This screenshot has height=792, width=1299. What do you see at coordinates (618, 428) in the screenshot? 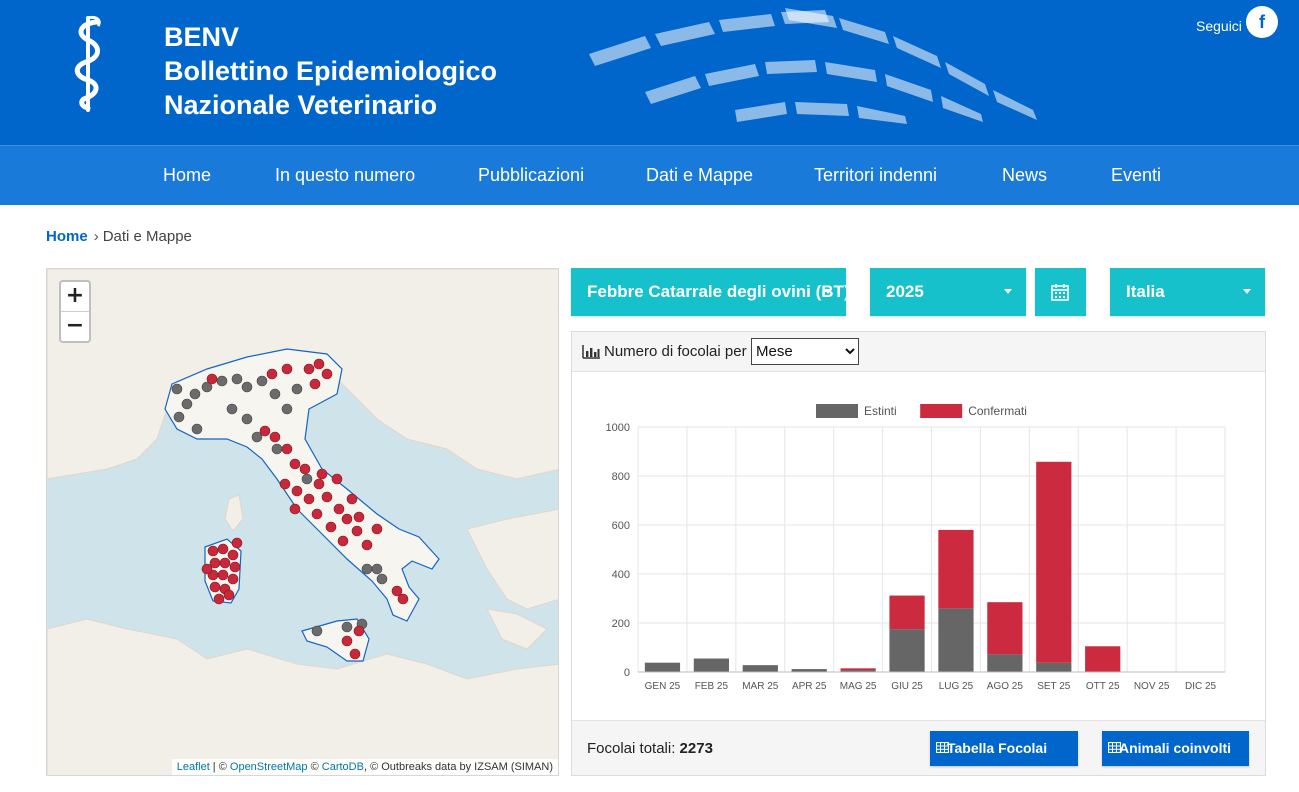
I see `y-tick-label: 1000` at bounding box center [618, 428].